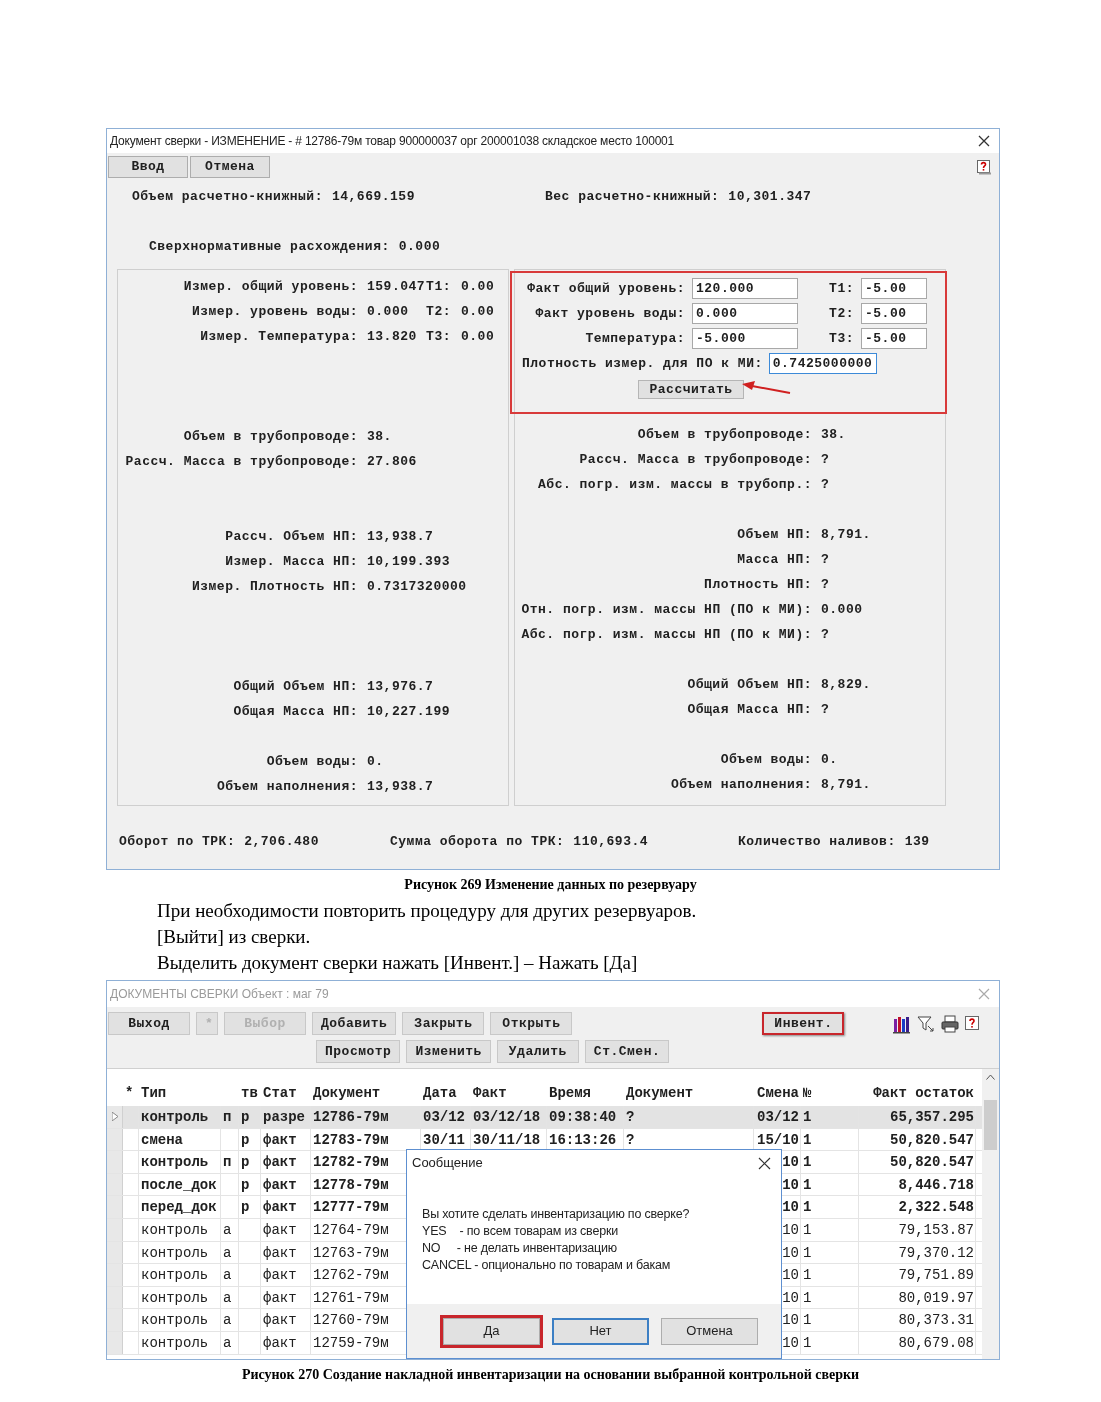  I want to click on toolbar-button: Добавить, so click(354, 1023).